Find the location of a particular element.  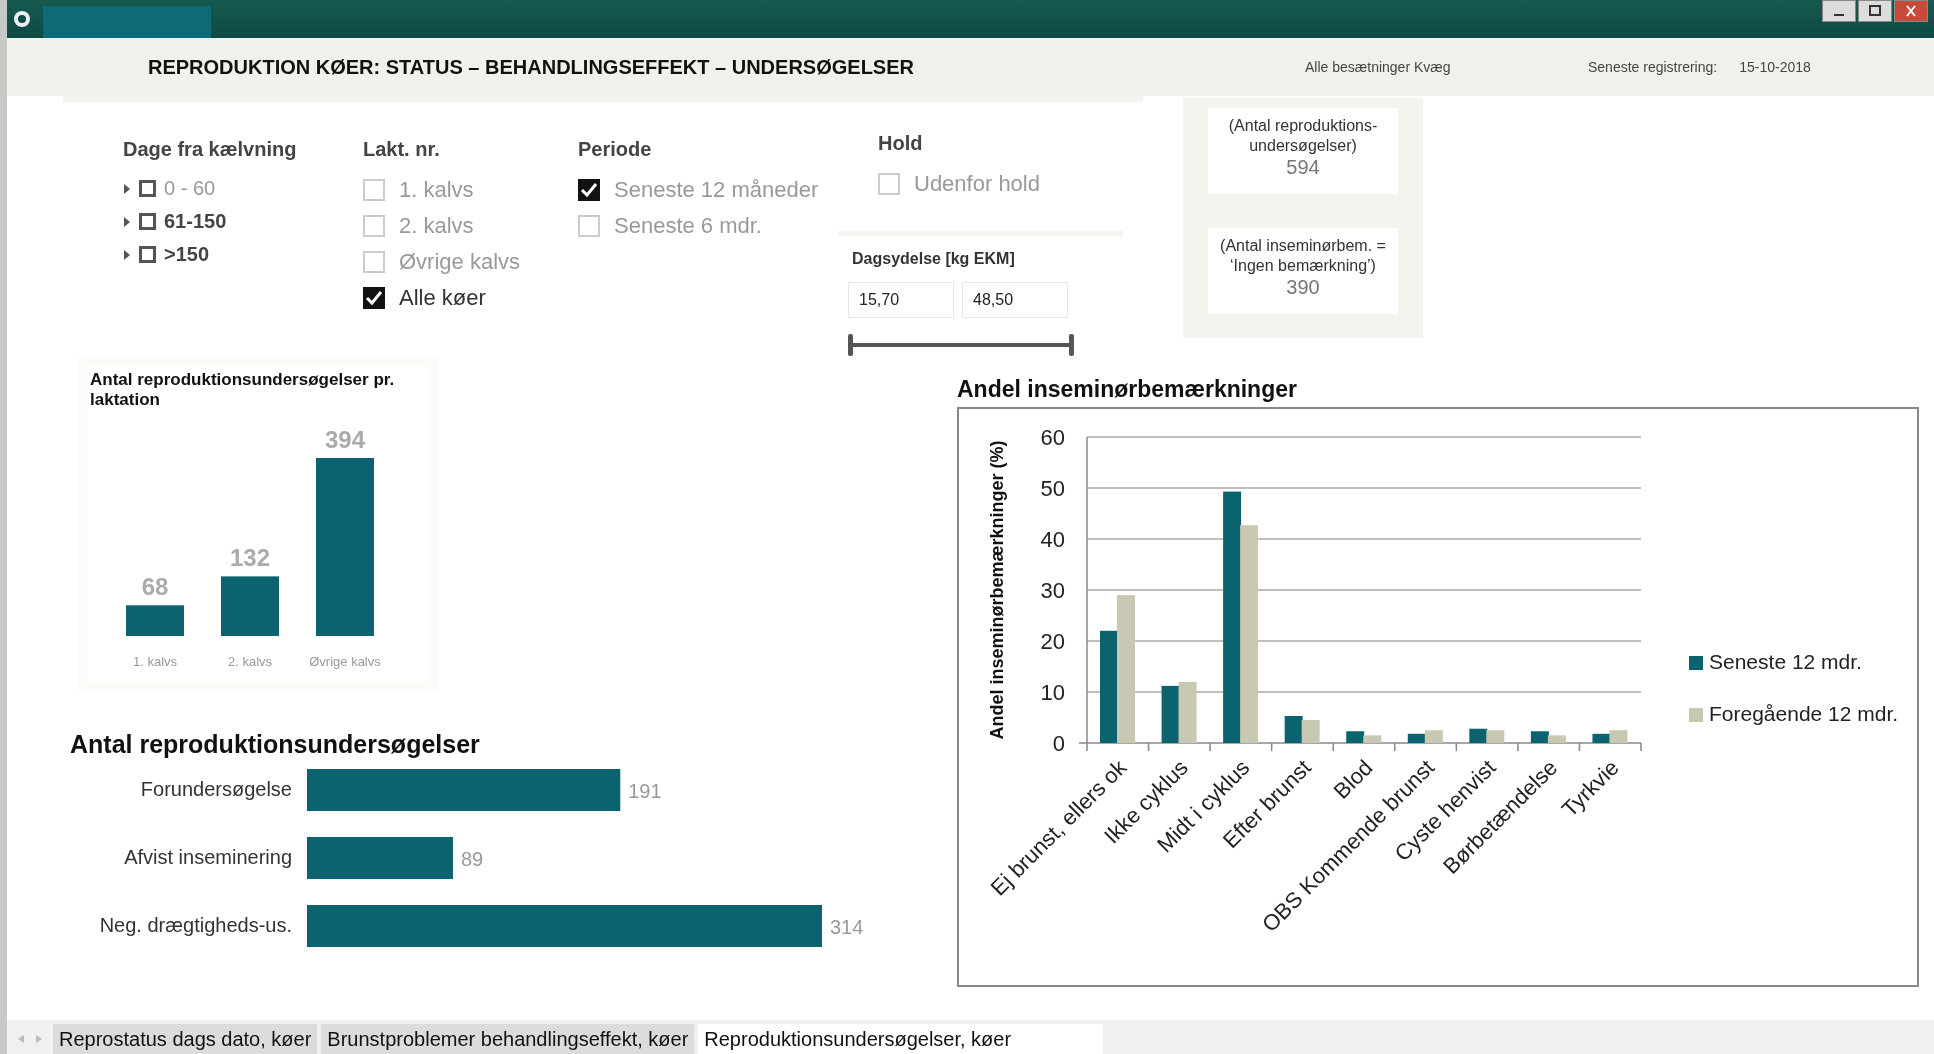

close-icon is located at coordinates (1911, 11).